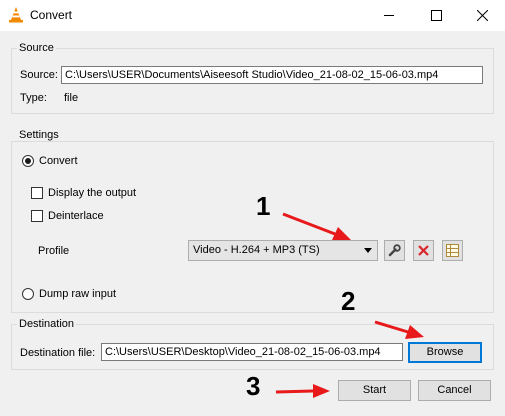 The height and width of the screenshot is (416, 505). I want to click on minimize-button, so click(389, 15).